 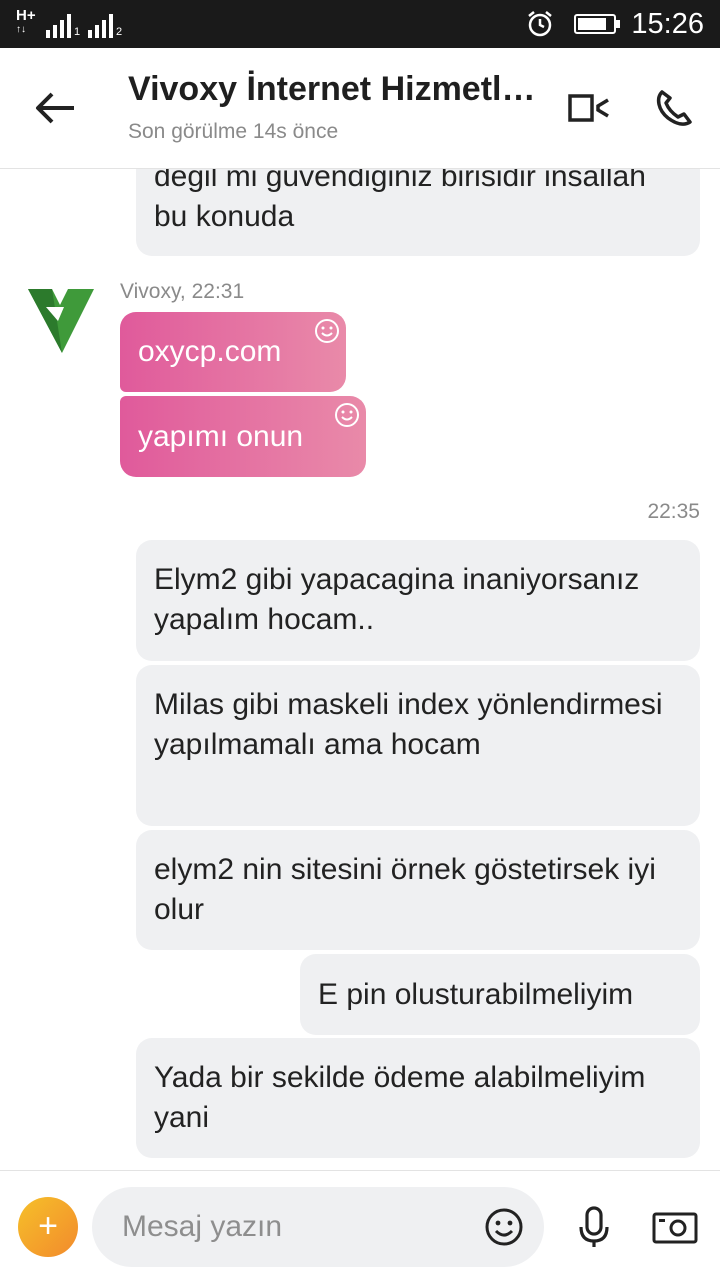 What do you see at coordinates (333, 89) in the screenshot?
I see `conversation-title: Vivoxy İnternet Hizmetleri` at bounding box center [333, 89].